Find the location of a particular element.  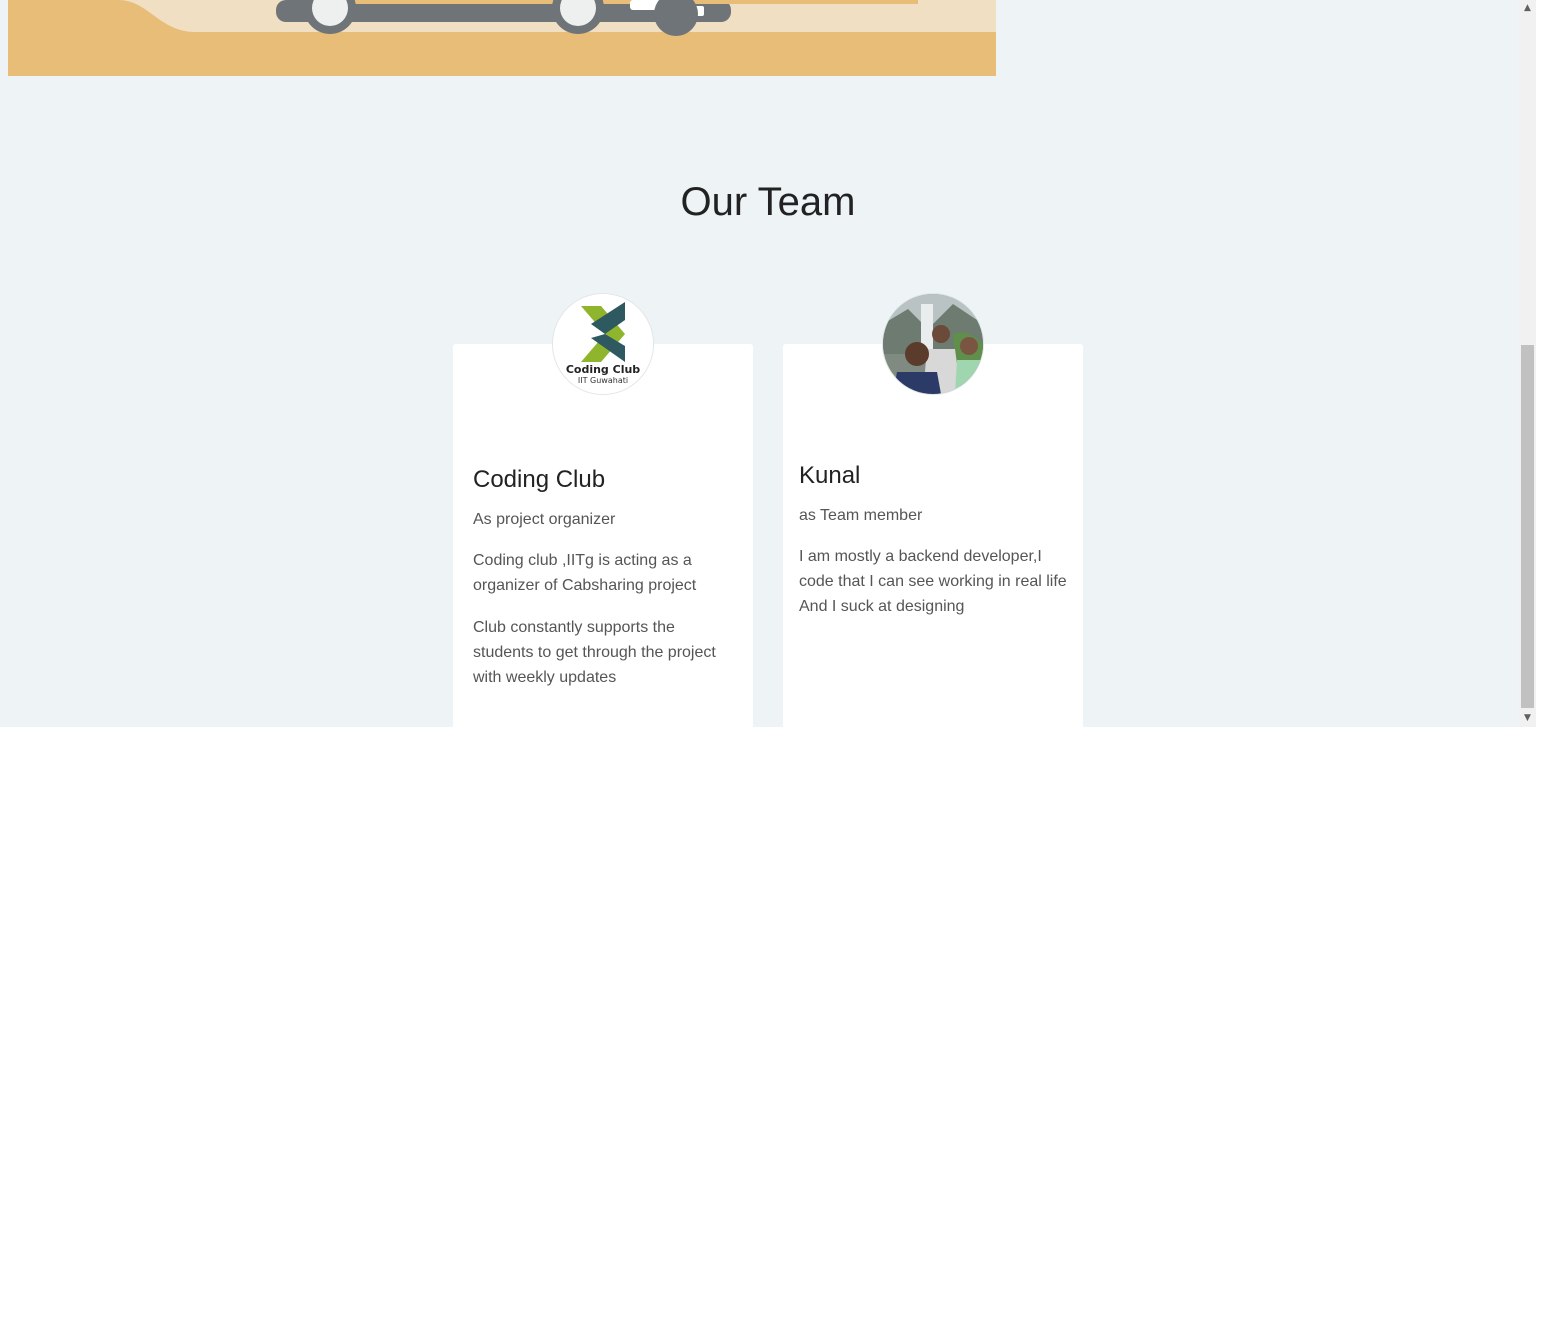

scrollbar-thumb is located at coordinates (1527, 526).